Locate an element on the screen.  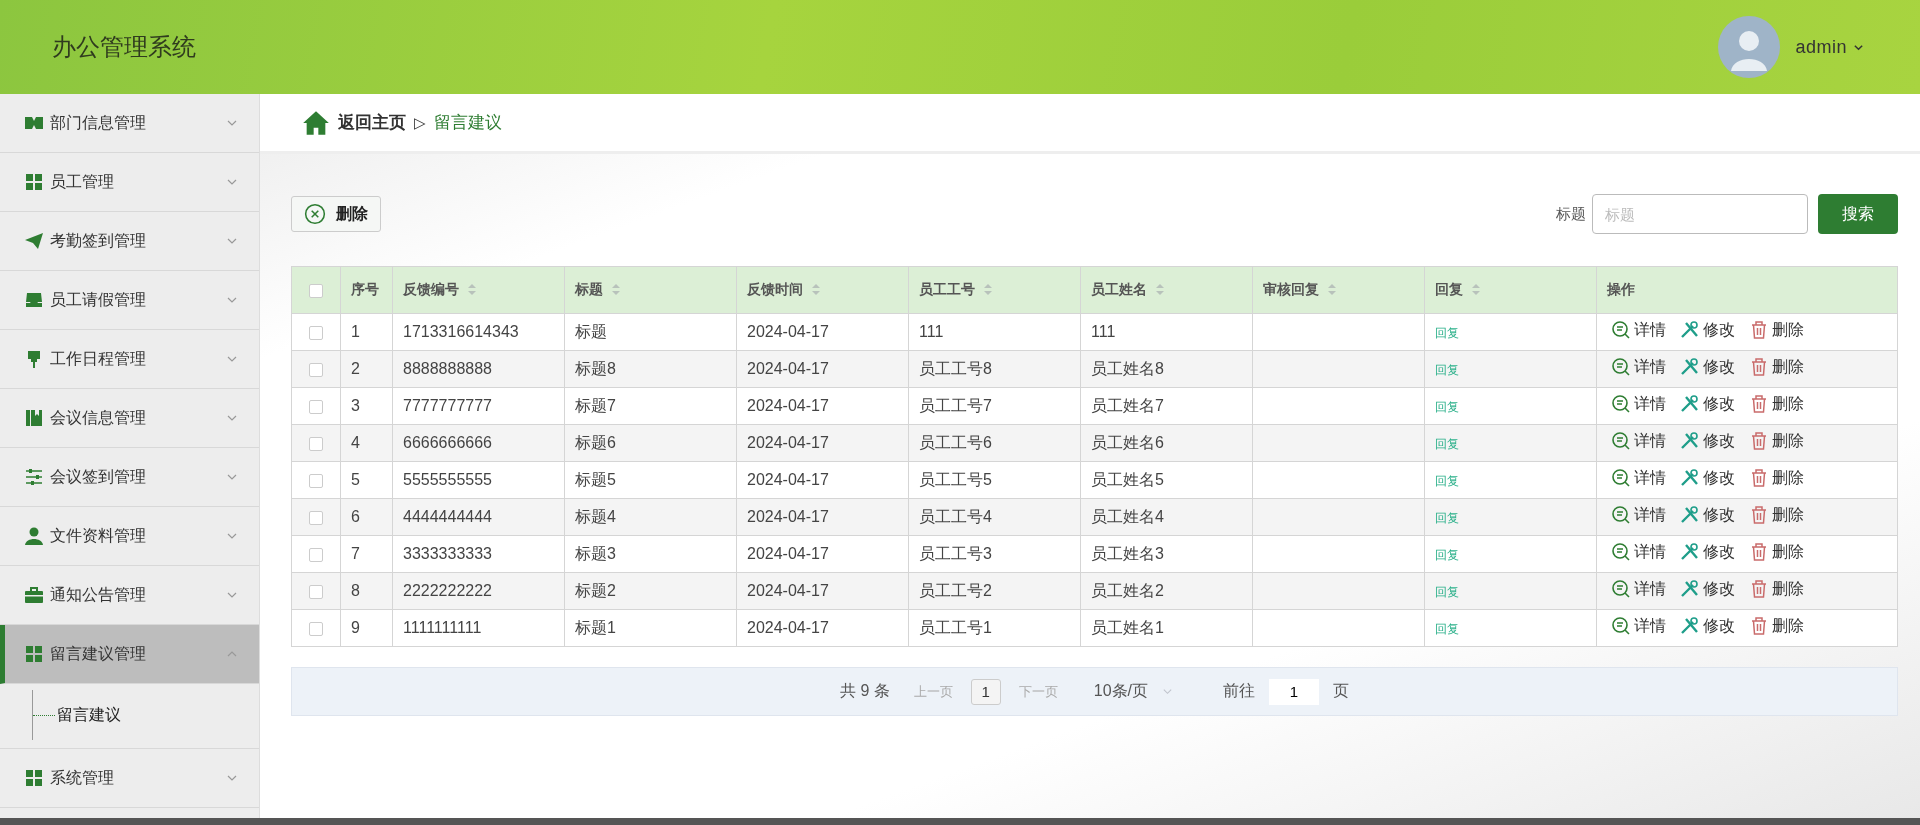
table-cell: 7 is located at coordinates (355, 553).